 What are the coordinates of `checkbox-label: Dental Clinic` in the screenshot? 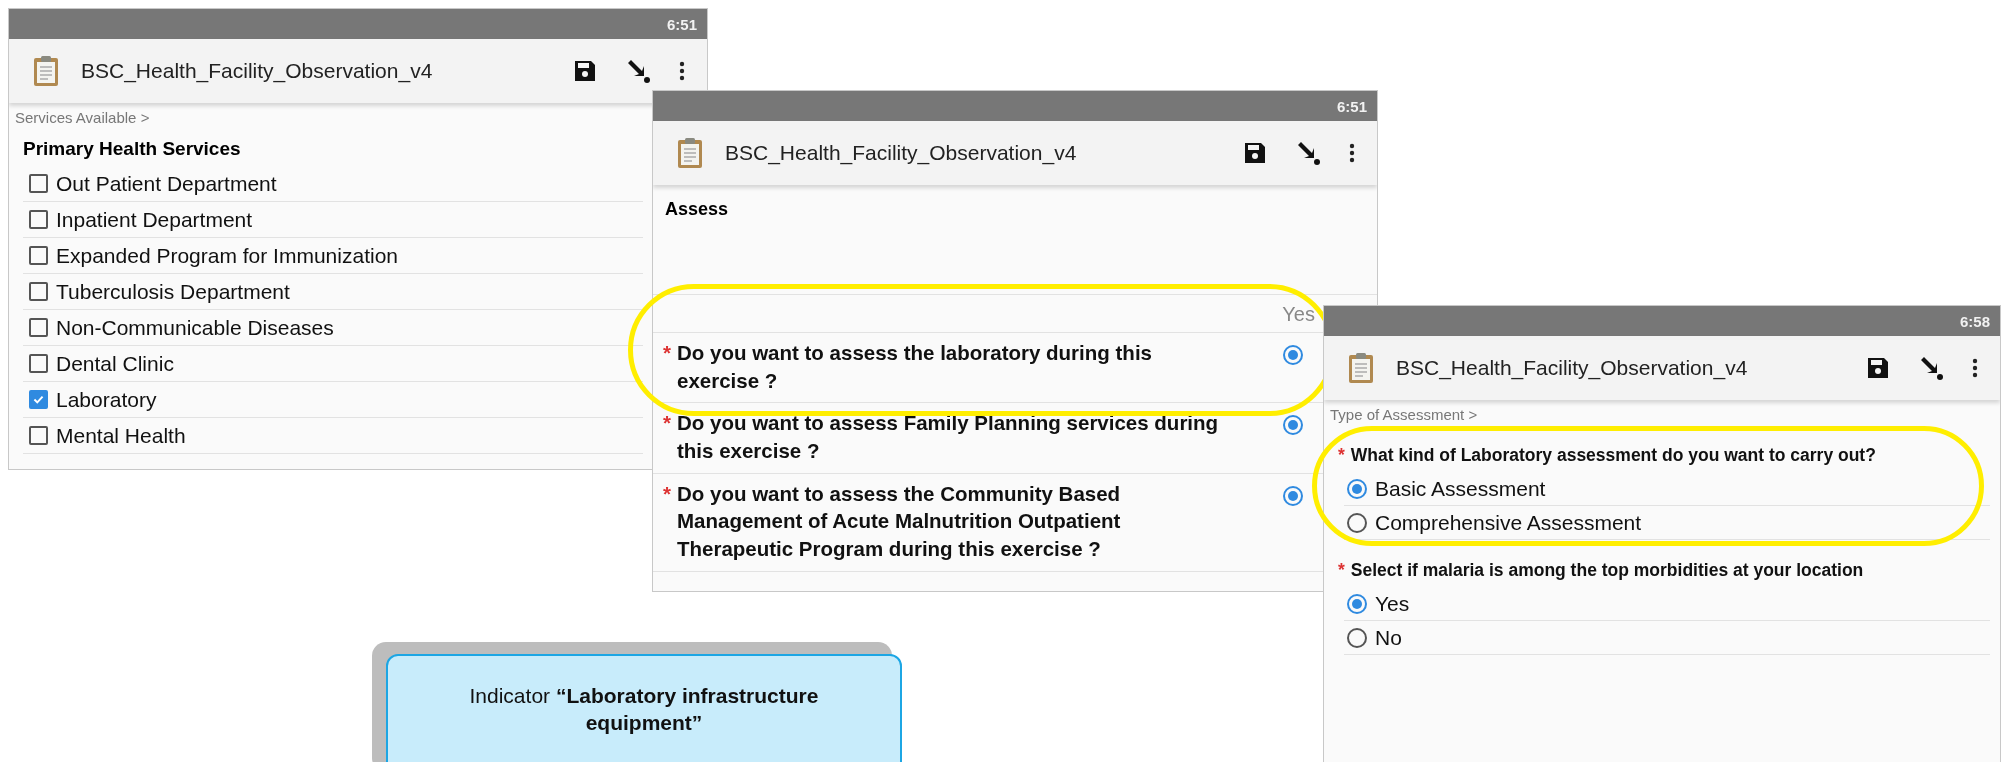 It's located at (115, 363).